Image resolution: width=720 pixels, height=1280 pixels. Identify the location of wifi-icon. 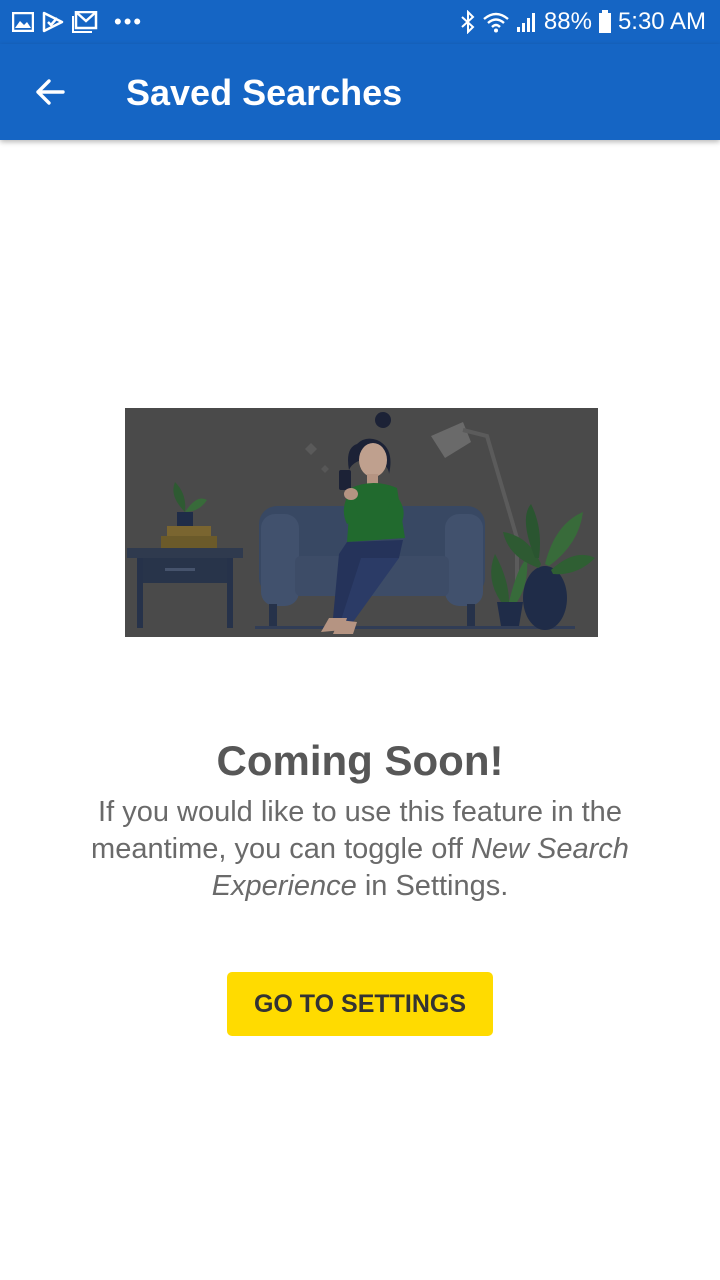
(496, 22).